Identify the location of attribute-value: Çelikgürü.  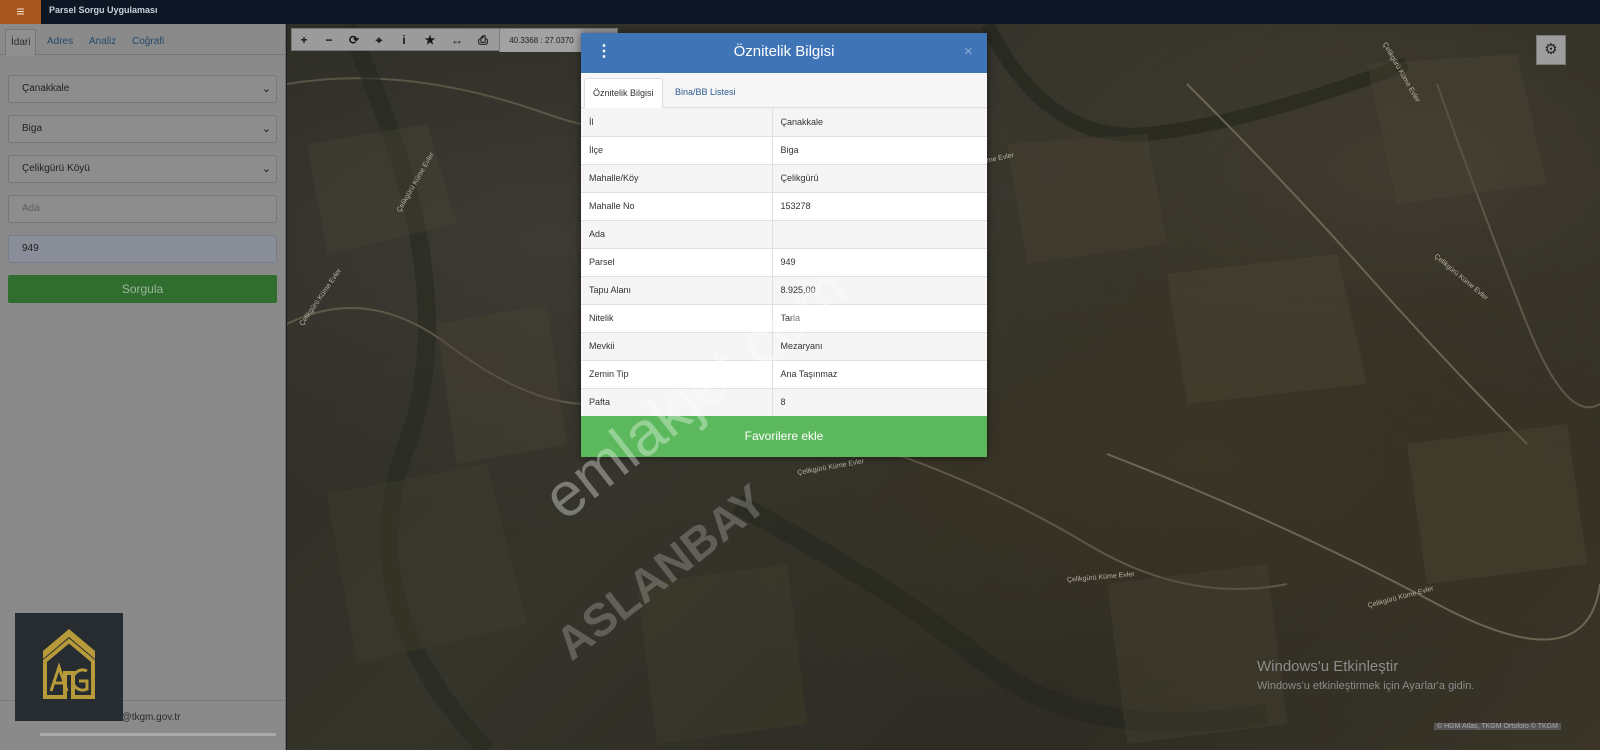
(879, 178).